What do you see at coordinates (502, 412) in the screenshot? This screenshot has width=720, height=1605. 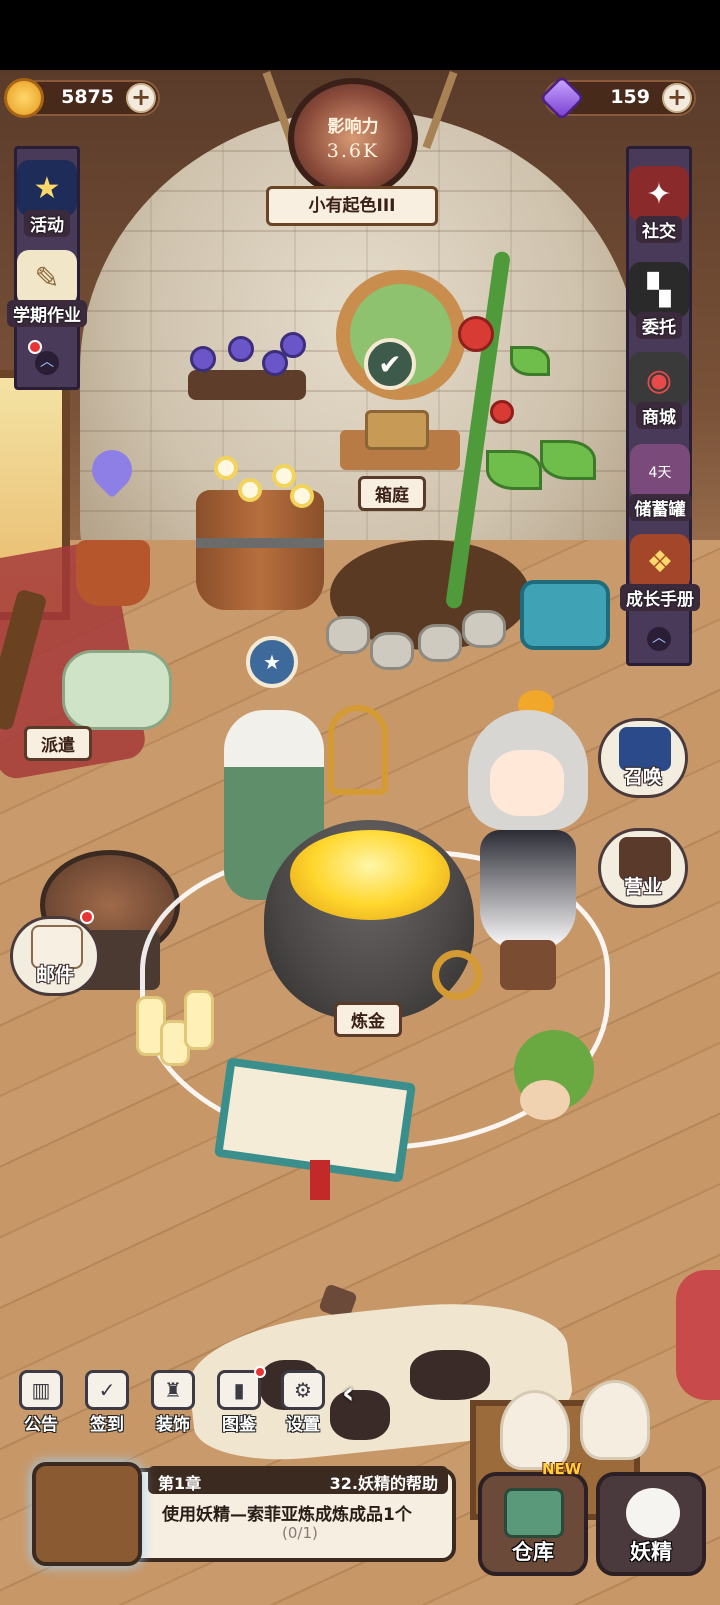 I see `red-apple` at bounding box center [502, 412].